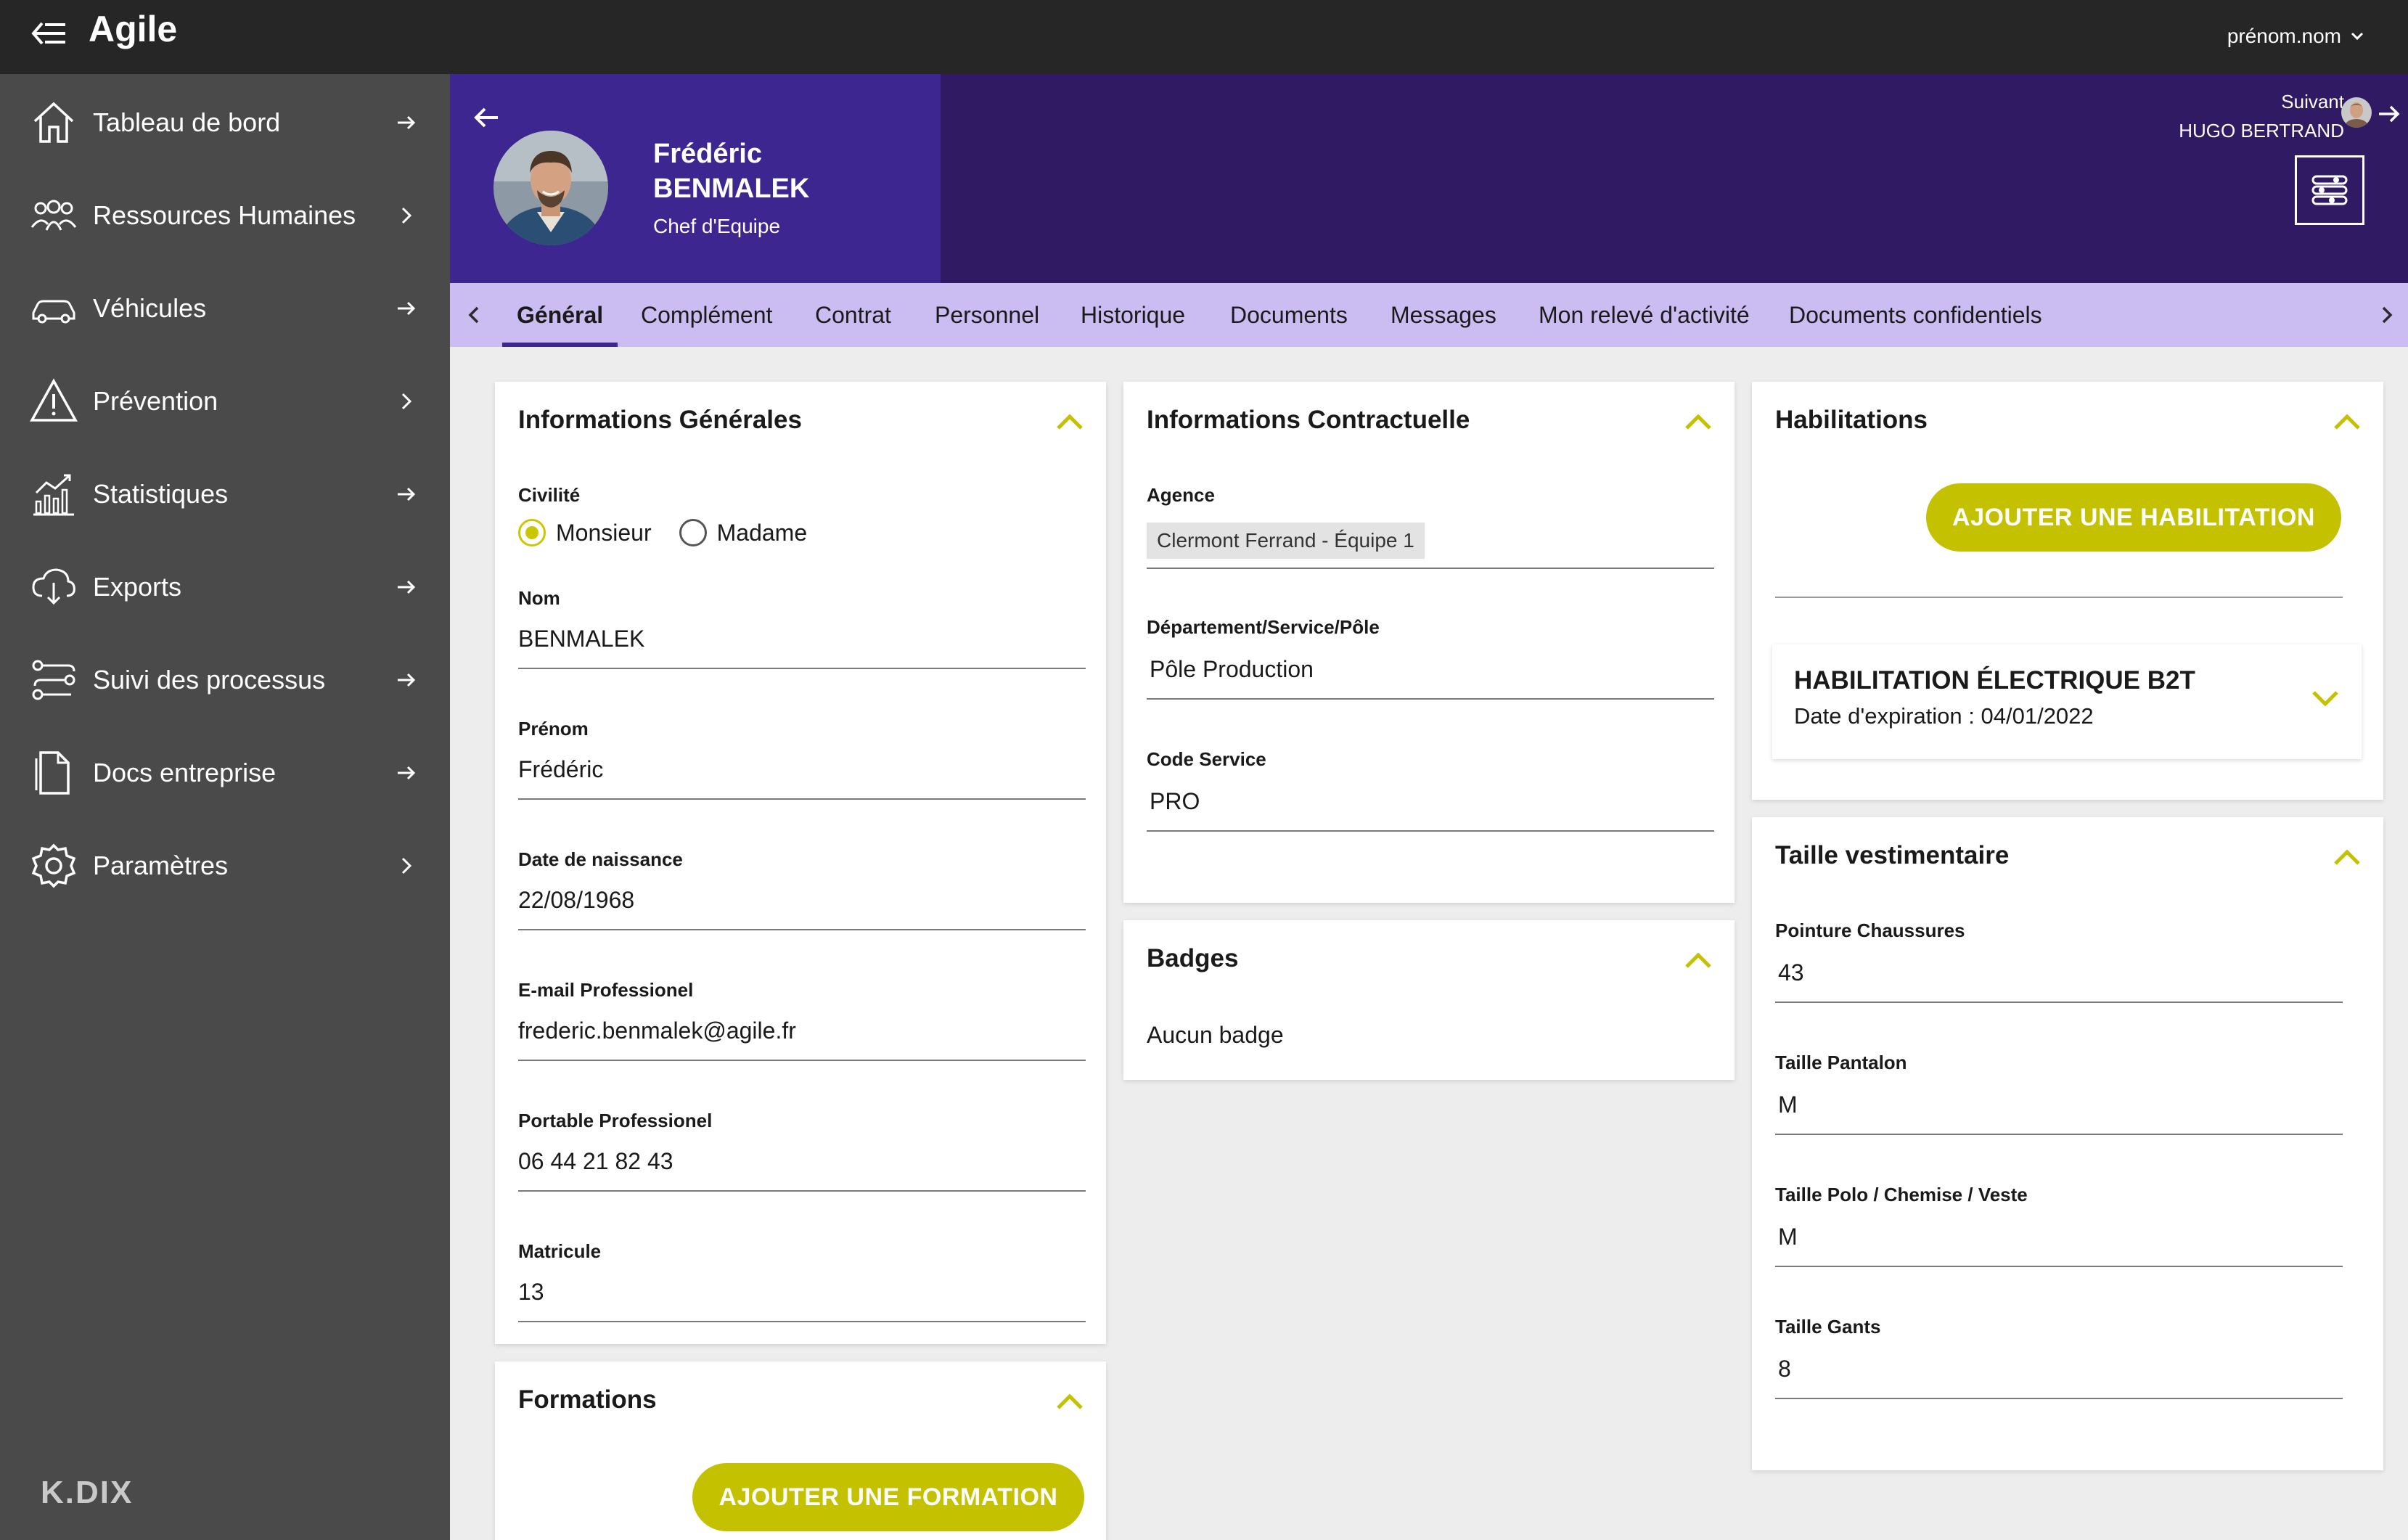 This screenshot has width=2408, height=1540. I want to click on next-employee-avatar, so click(2356, 112).